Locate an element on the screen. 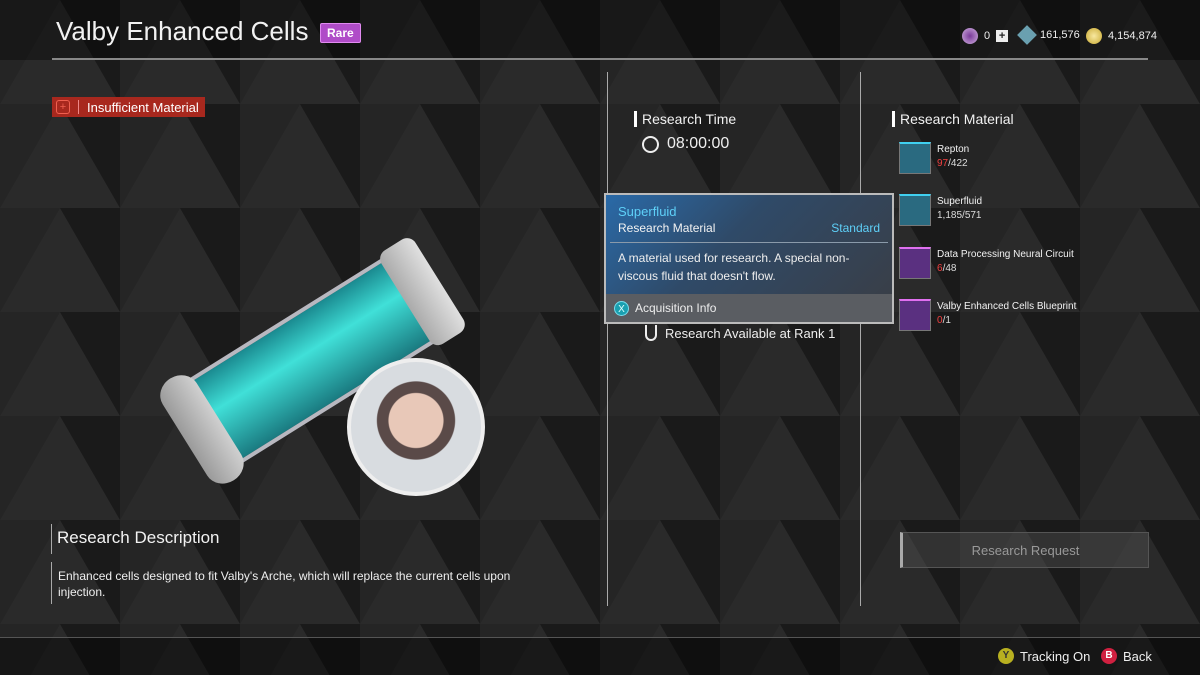 Image resolution: width=1200 pixels, height=675 pixels. research-request-button: Research Request is located at coordinates (1024, 550).